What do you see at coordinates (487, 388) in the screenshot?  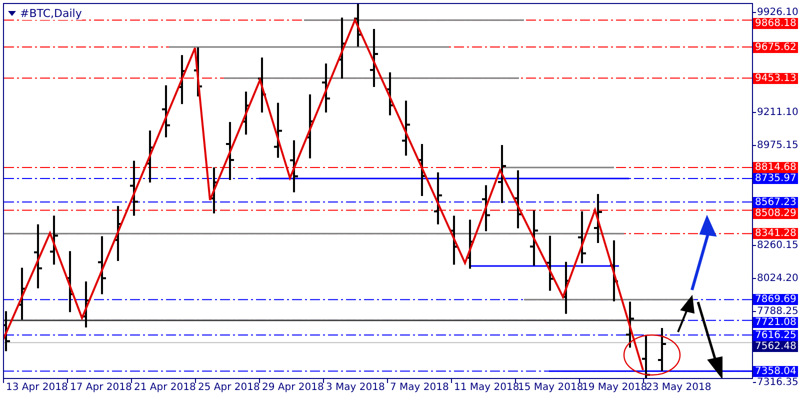 I see `date-tick-label: 11 May 2018` at bounding box center [487, 388].